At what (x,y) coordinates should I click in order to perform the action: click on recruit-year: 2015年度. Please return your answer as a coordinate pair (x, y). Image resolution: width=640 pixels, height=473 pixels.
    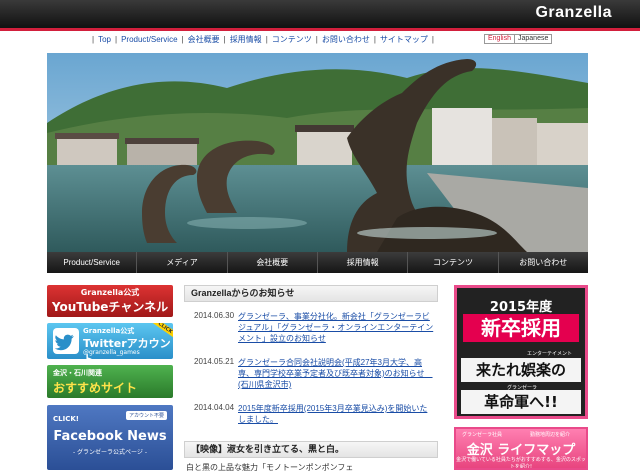
    Looking at the image, I should click on (521, 307).